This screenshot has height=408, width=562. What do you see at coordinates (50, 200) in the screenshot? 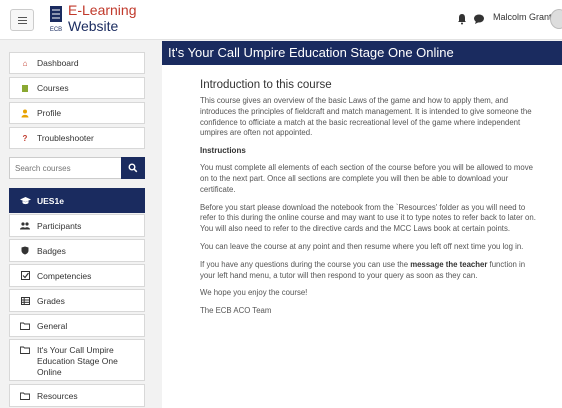
I see `course-short-name: UES1e` at bounding box center [50, 200].